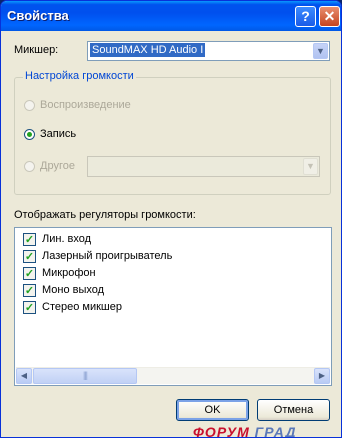 The image size is (342, 438). What do you see at coordinates (69, 273) in the screenshot?
I see `list-item-label: Микрофон` at bounding box center [69, 273].